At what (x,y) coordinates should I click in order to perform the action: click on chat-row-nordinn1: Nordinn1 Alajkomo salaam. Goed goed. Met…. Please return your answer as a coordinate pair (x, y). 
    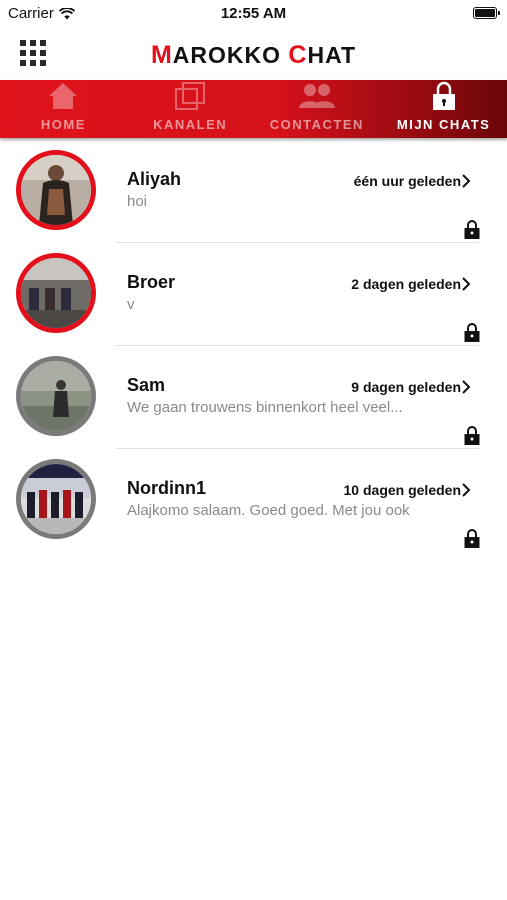
    Looking at the image, I should click on (253, 500).